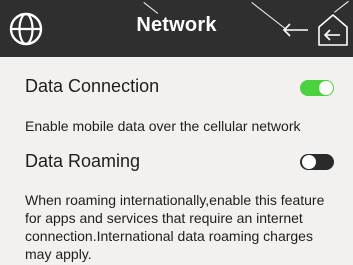  I want to click on home-icon, so click(333, 30).